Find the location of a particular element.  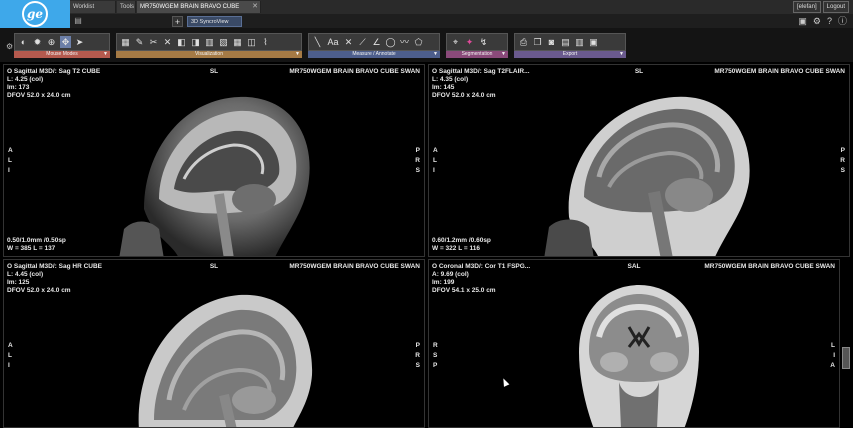

export-group: ⎙ ❐ ◙ ▤ ▥ ▣ Export ▼ is located at coordinates (570, 46).